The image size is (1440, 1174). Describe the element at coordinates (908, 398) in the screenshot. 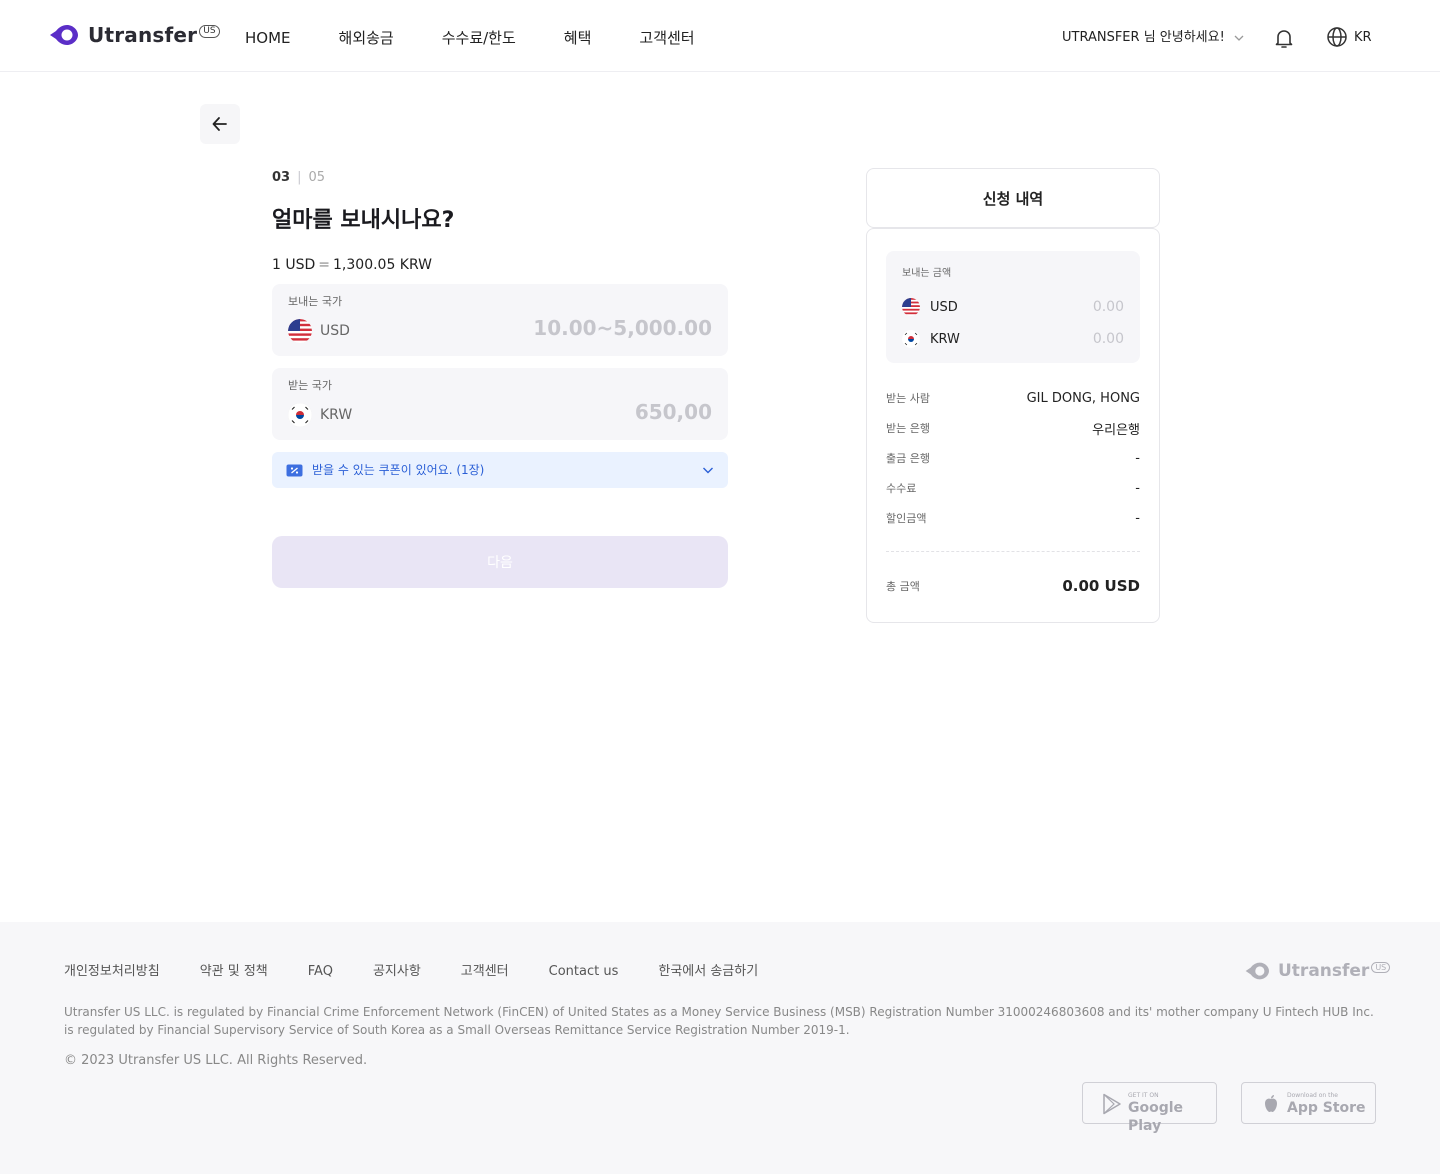

I see `summary-row-key: 받는 사람` at that location.